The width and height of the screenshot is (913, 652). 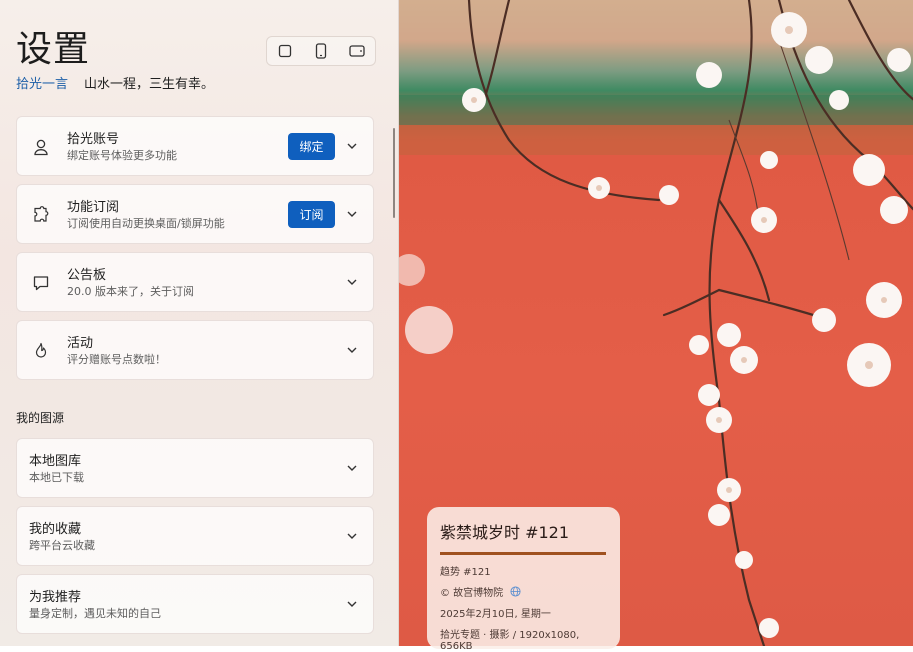 I want to click on wallpaper-copyright: © 故宫博物院, so click(x=472, y=593).